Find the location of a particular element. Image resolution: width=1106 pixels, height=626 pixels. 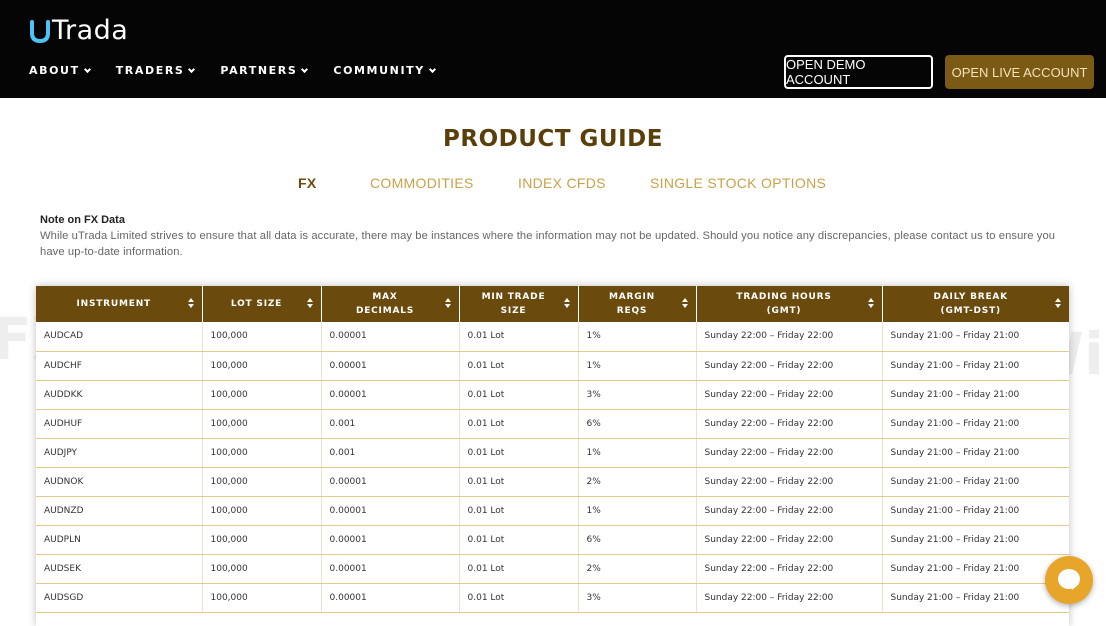

column-header-label: TRADING HOURS is located at coordinates (784, 297).